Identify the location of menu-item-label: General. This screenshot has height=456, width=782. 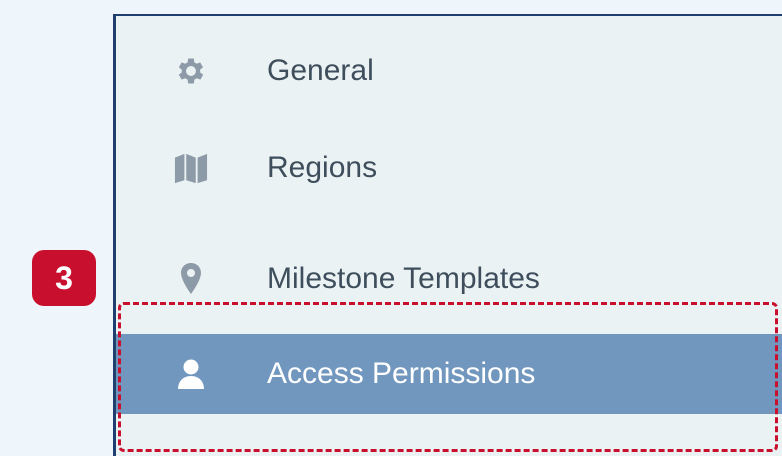
(320, 70).